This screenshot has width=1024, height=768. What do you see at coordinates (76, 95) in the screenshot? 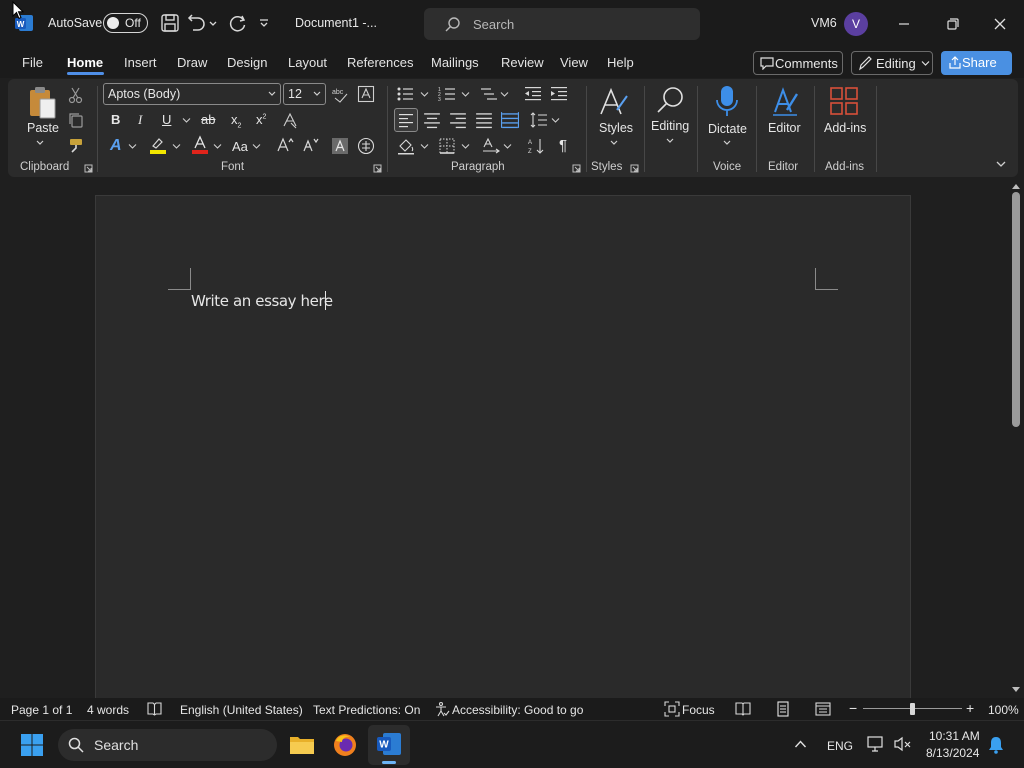
I see `cut-icon` at bounding box center [76, 95].